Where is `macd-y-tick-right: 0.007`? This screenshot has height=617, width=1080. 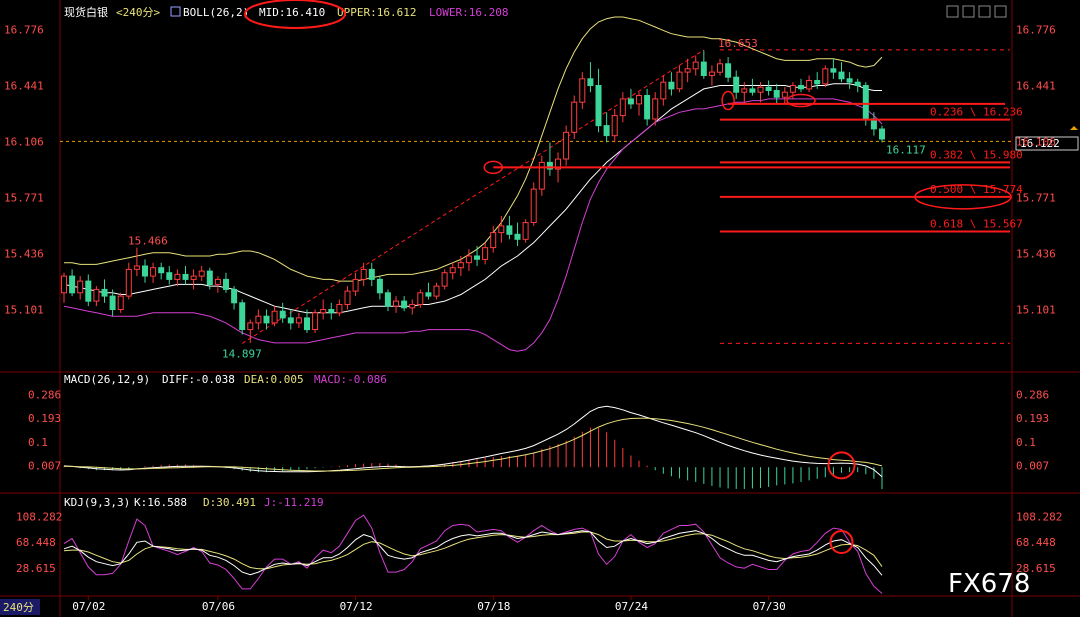 macd-y-tick-right: 0.007 is located at coordinates (1032, 465).